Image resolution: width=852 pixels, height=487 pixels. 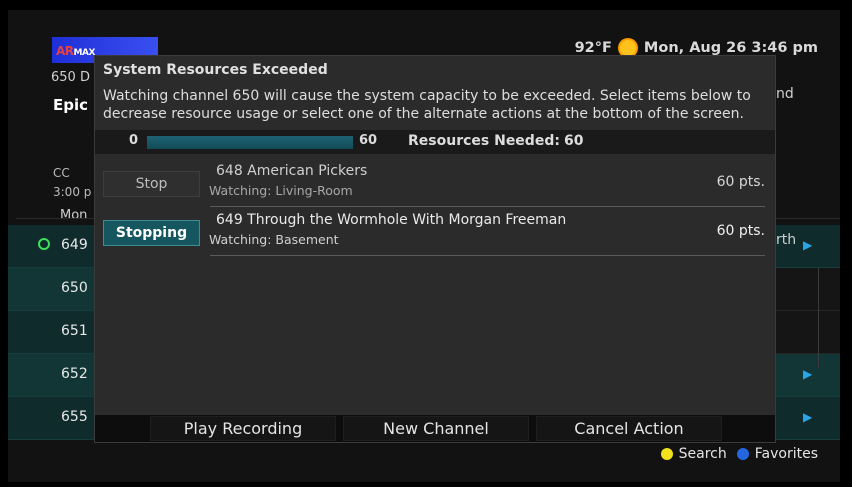 What do you see at coordinates (274, 239) in the screenshot?
I see `item-location: Watching: Basement` at bounding box center [274, 239].